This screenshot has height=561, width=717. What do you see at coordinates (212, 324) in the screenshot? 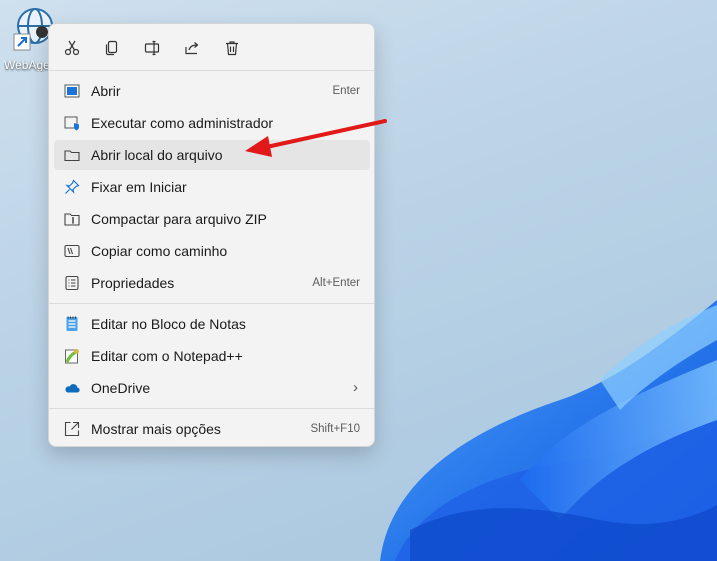
I see `menu-item-edit-notepad: Editar no Bloco de Notas` at bounding box center [212, 324].